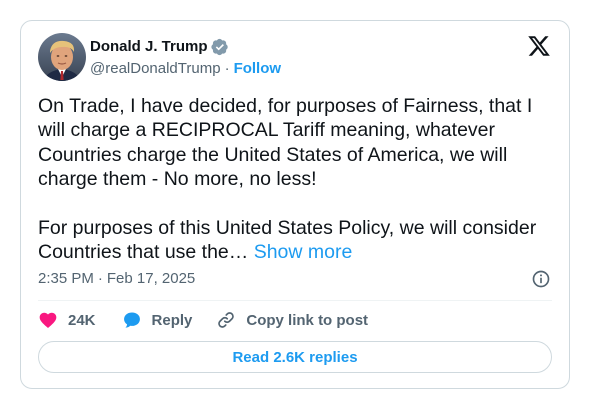 This screenshot has height=409, width=590. Describe the element at coordinates (172, 320) in the screenshot. I see `reply-label: Reply` at that location.